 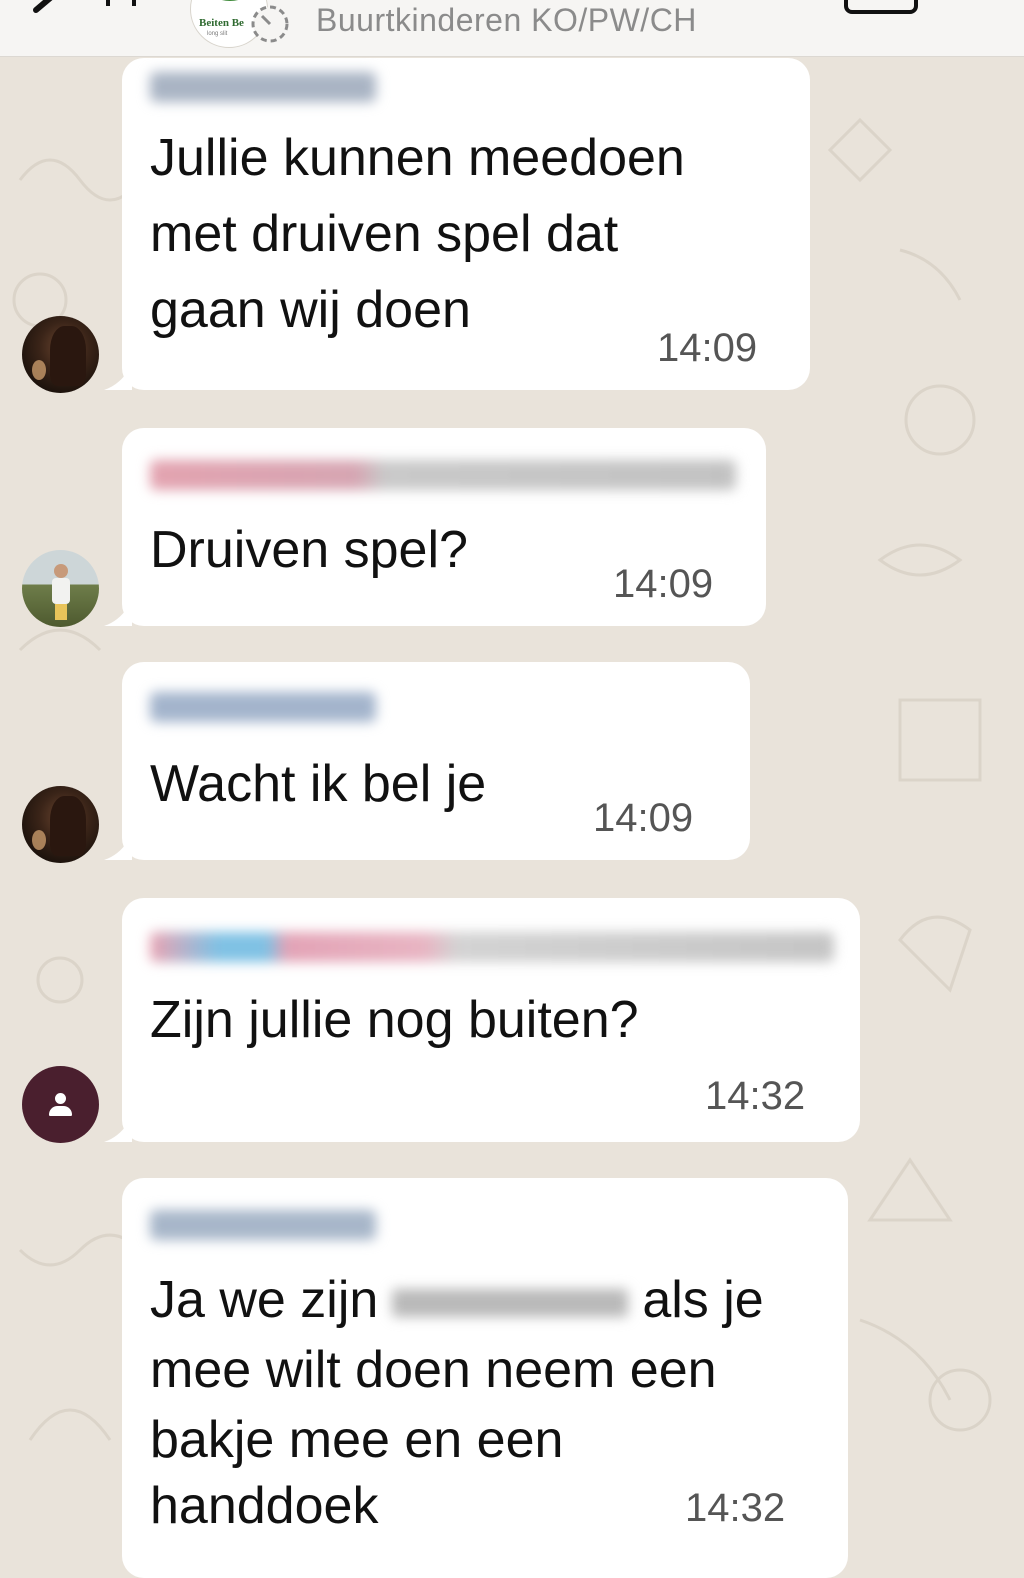 What do you see at coordinates (510, 1303) in the screenshot?
I see `redacted-location` at bounding box center [510, 1303].